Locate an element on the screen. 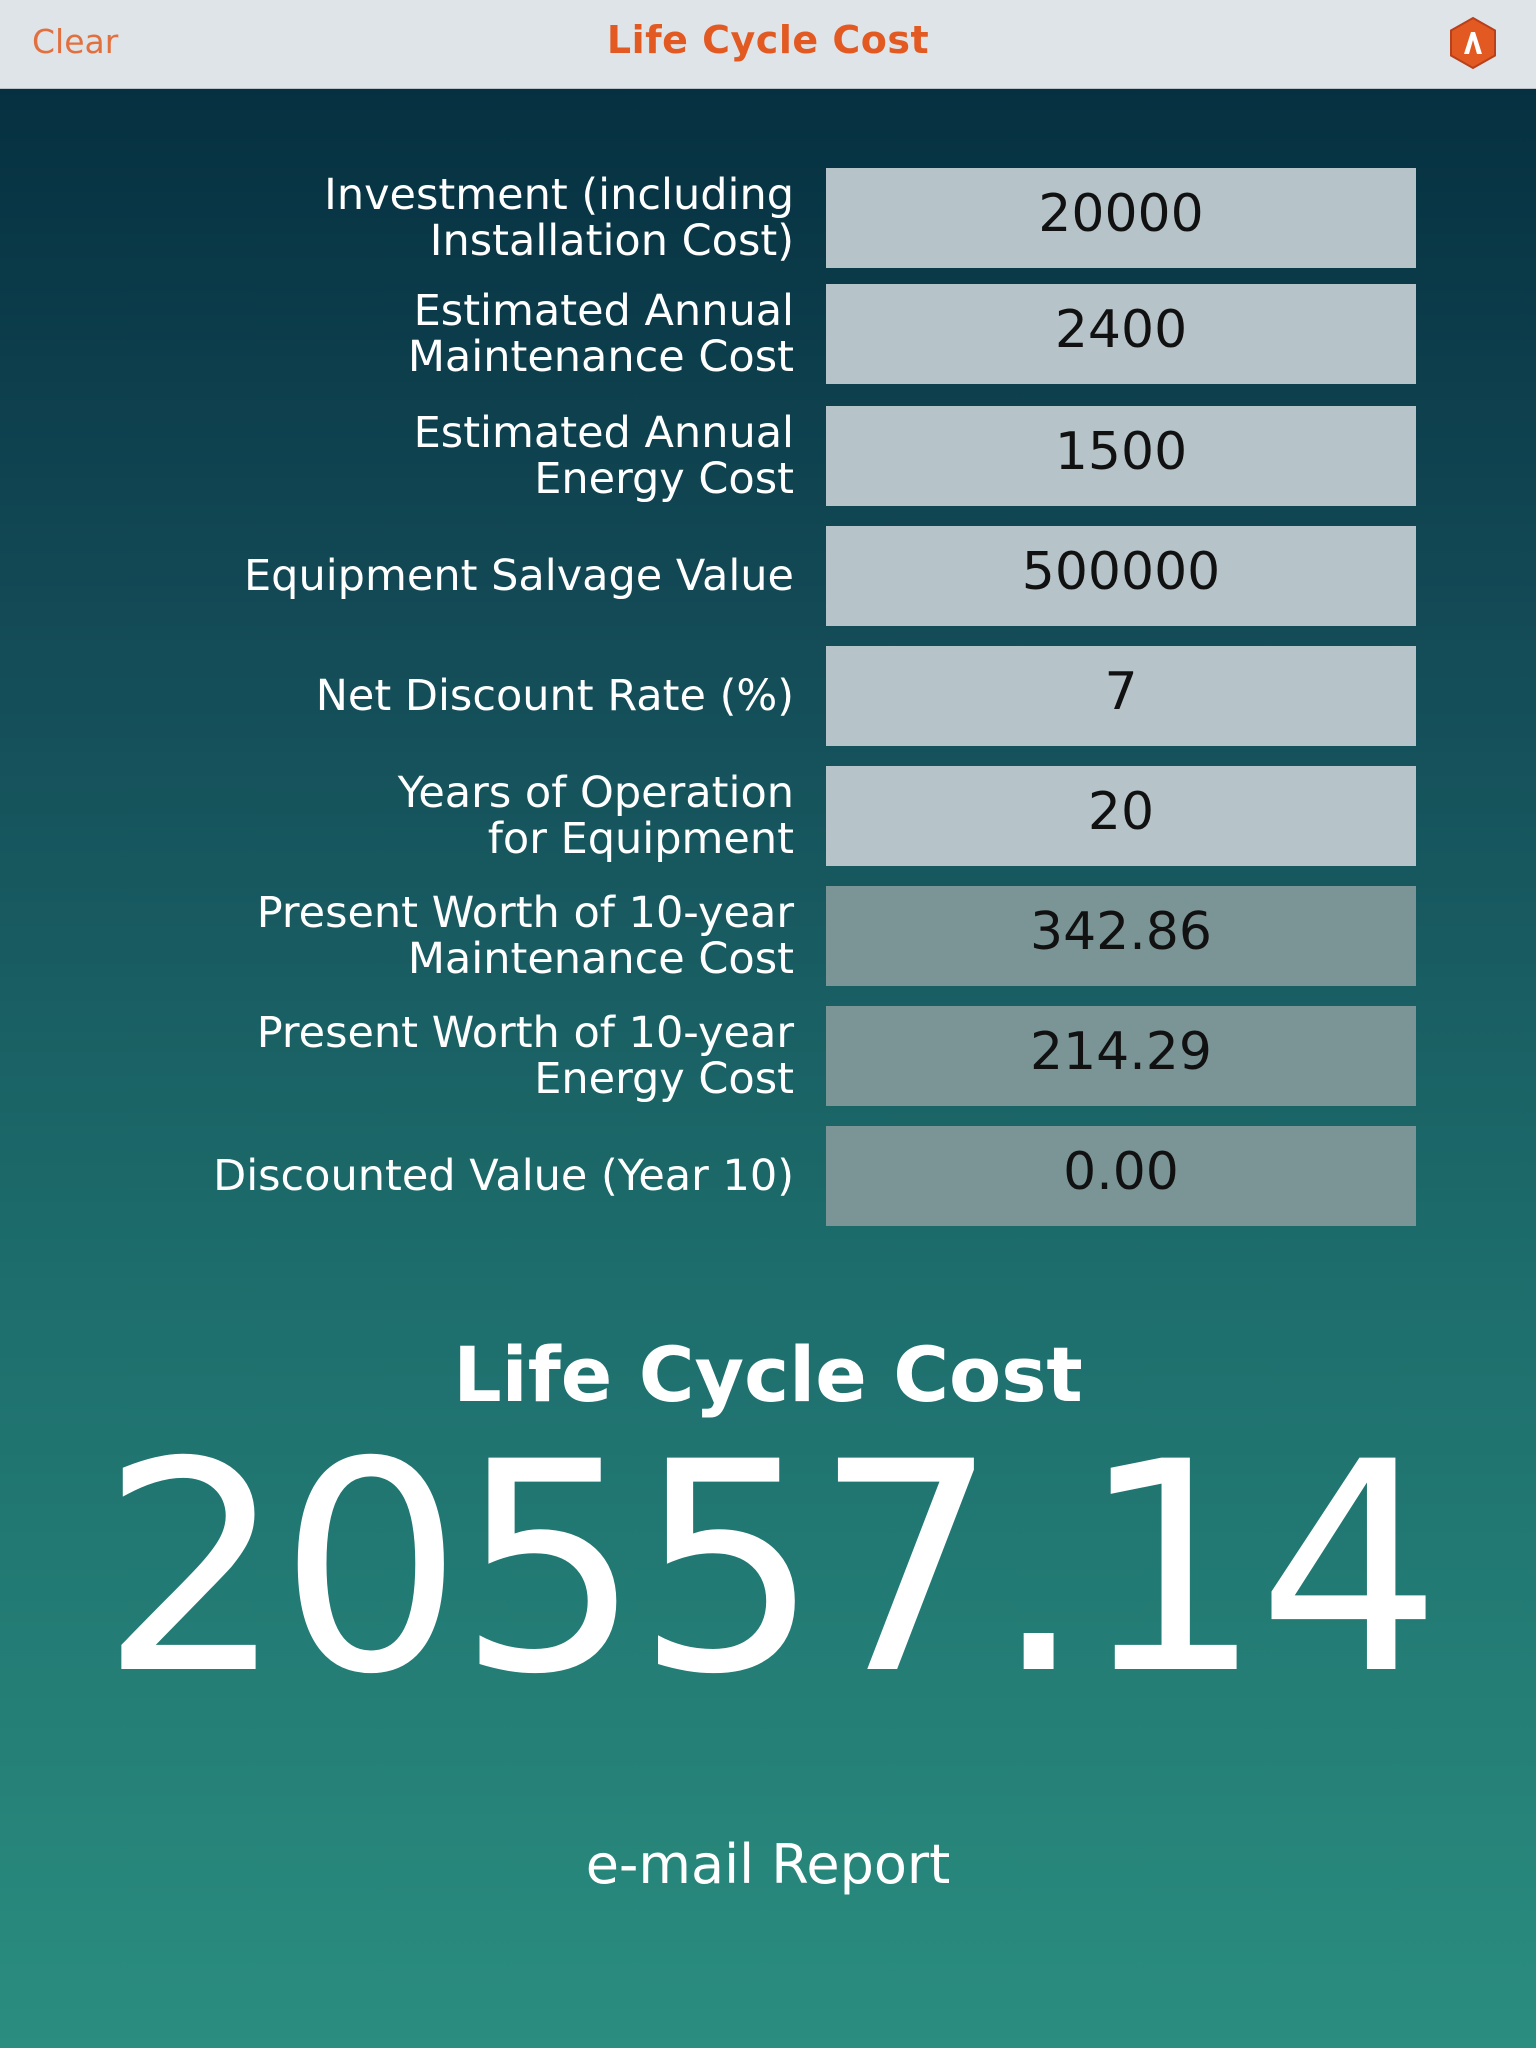 This screenshot has width=1536, height=2048. result-value: 20557.14 is located at coordinates (771, 1569).